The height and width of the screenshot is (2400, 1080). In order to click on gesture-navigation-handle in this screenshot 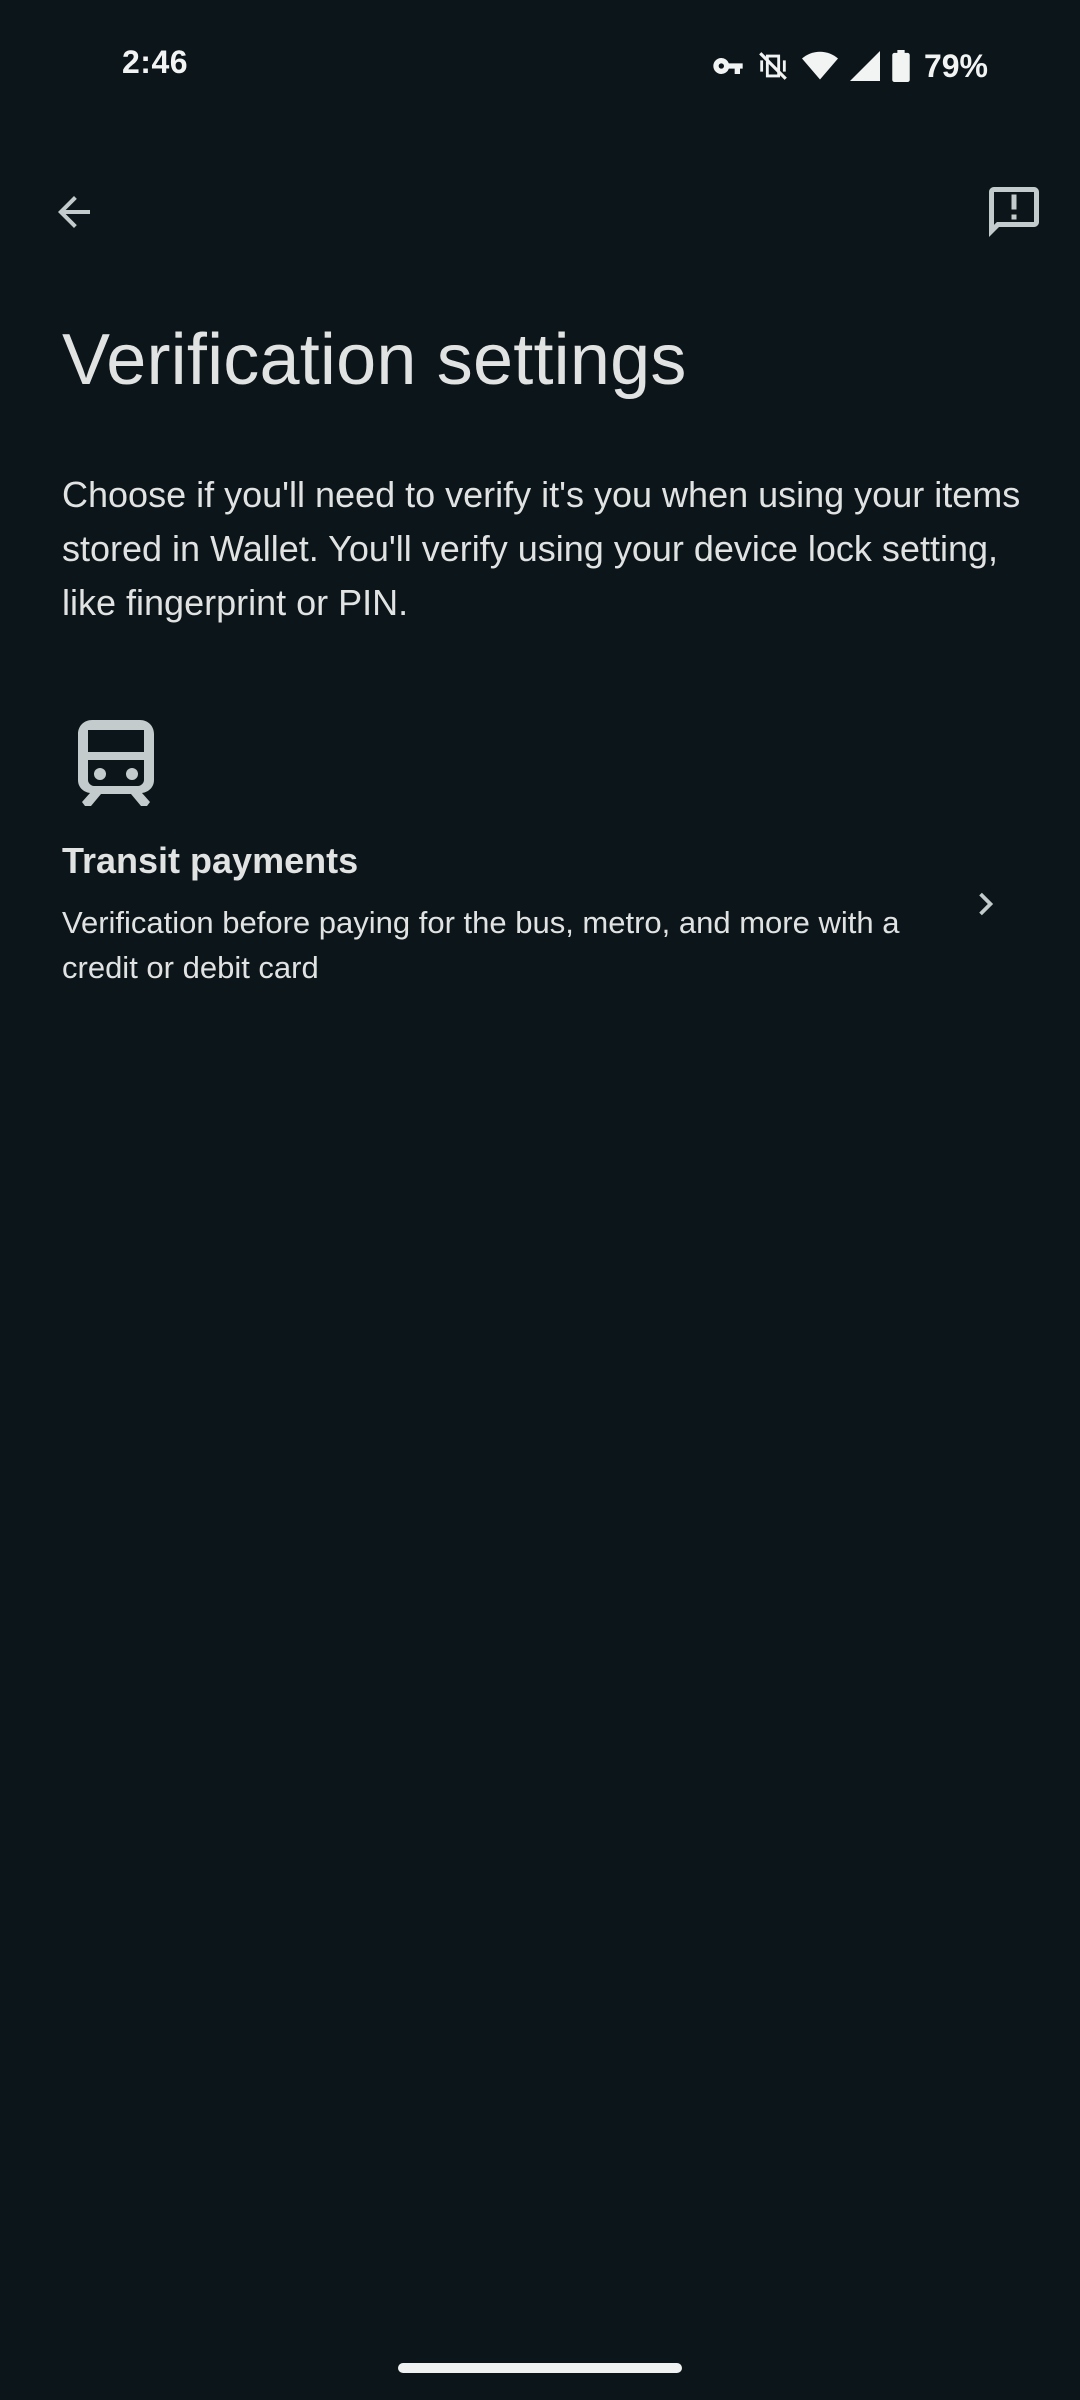, I will do `click(540, 2368)`.